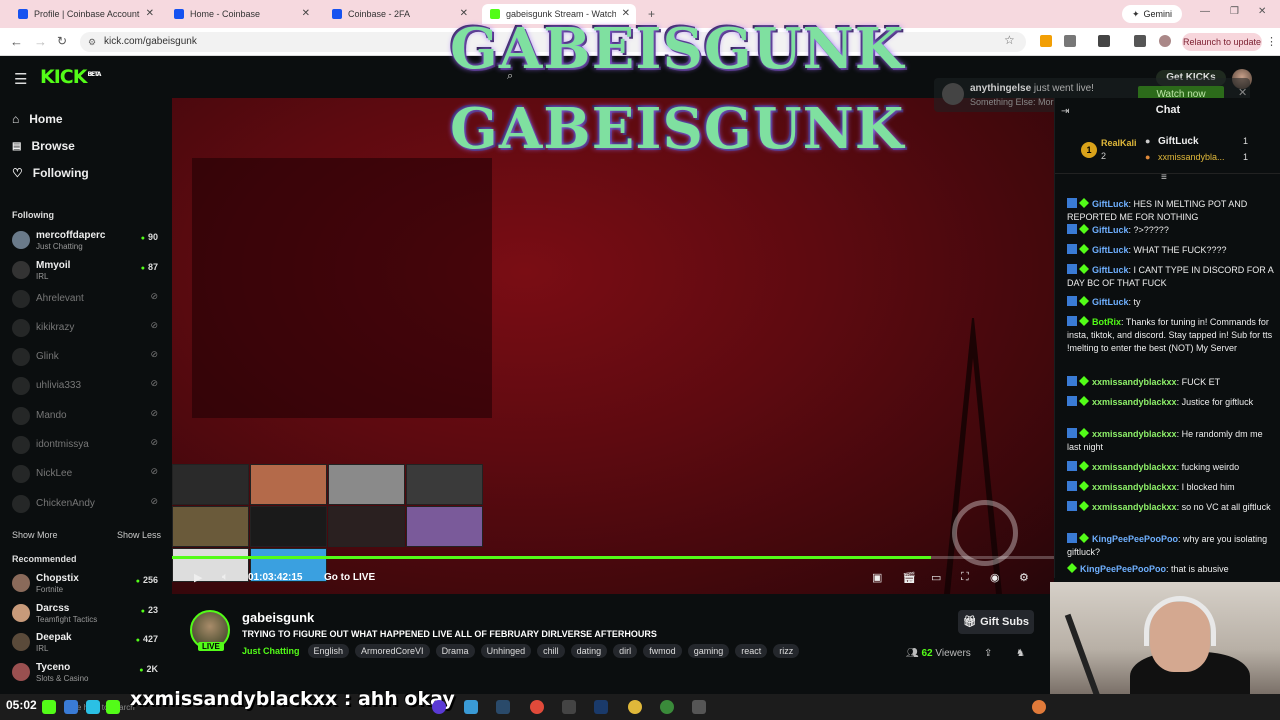 The height and width of the screenshot is (720, 1280). Describe the element at coordinates (662, 651) in the screenshot. I see `tag: fwmod` at that location.